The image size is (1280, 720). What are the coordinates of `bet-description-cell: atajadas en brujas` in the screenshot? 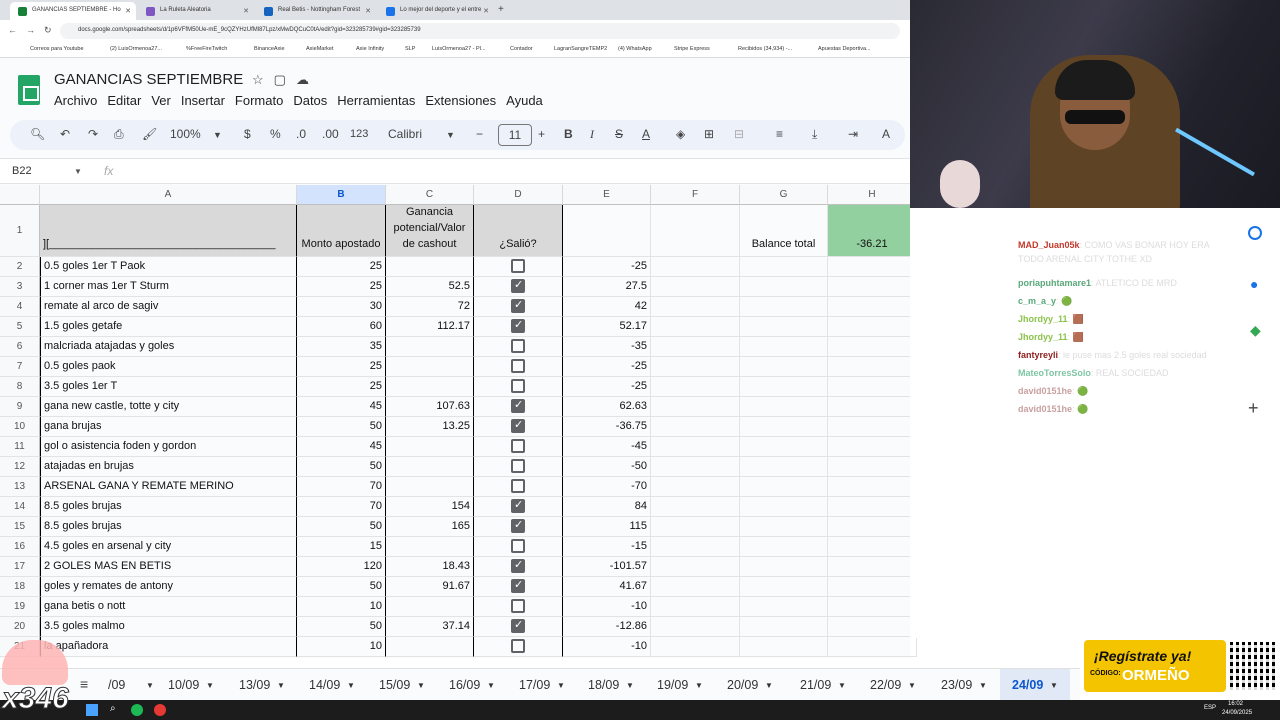 It's located at (168, 467).